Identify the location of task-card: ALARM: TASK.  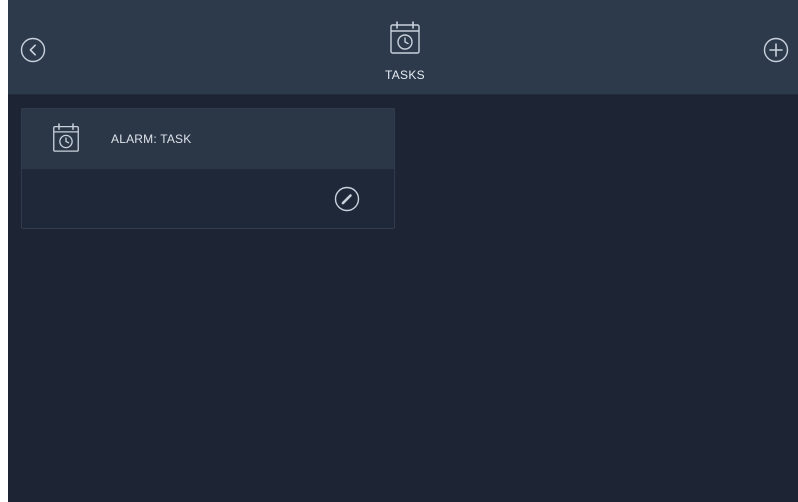
(208, 168).